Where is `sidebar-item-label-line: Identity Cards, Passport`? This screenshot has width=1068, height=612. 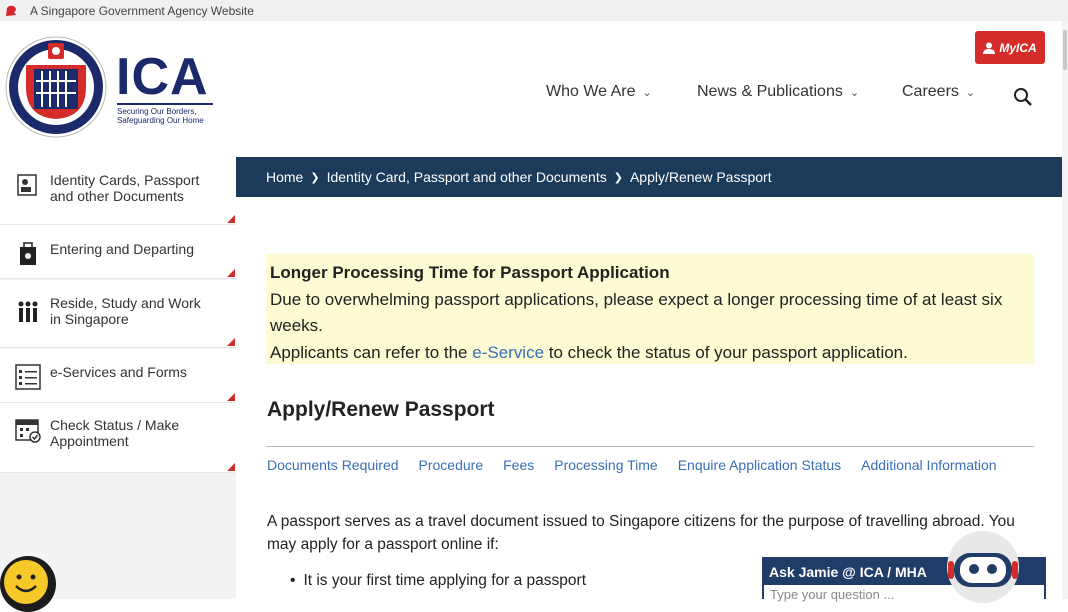 sidebar-item-label-line: Identity Cards, Passport is located at coordinates (125, 180).